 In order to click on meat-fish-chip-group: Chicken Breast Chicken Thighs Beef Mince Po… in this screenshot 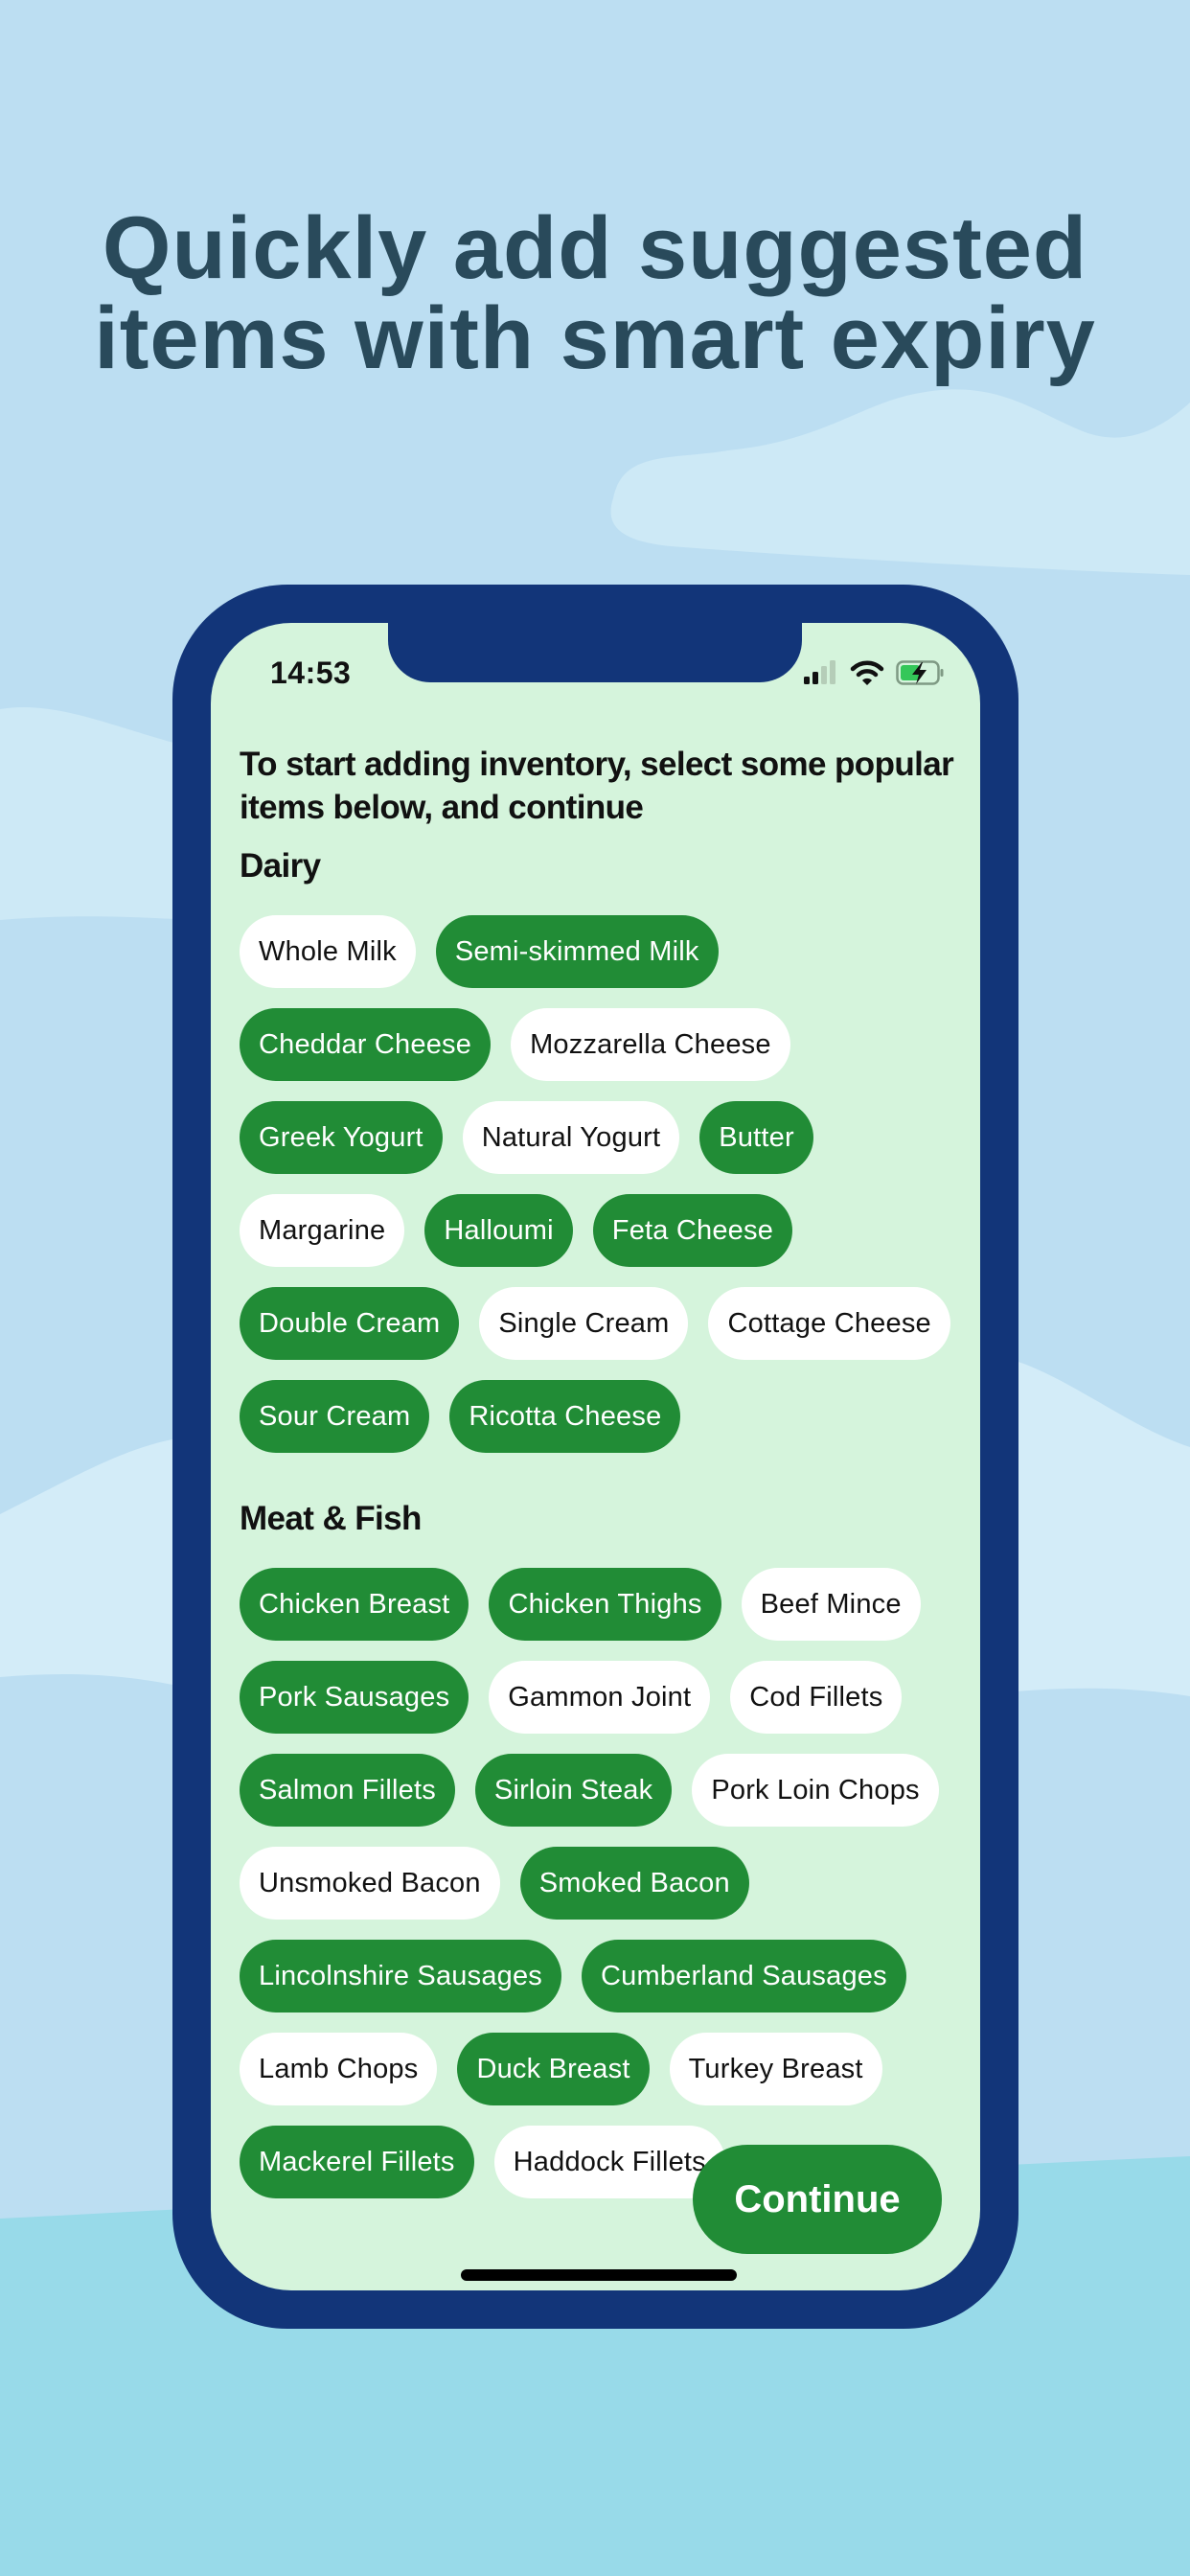, I will do `click(604, 1883)`.